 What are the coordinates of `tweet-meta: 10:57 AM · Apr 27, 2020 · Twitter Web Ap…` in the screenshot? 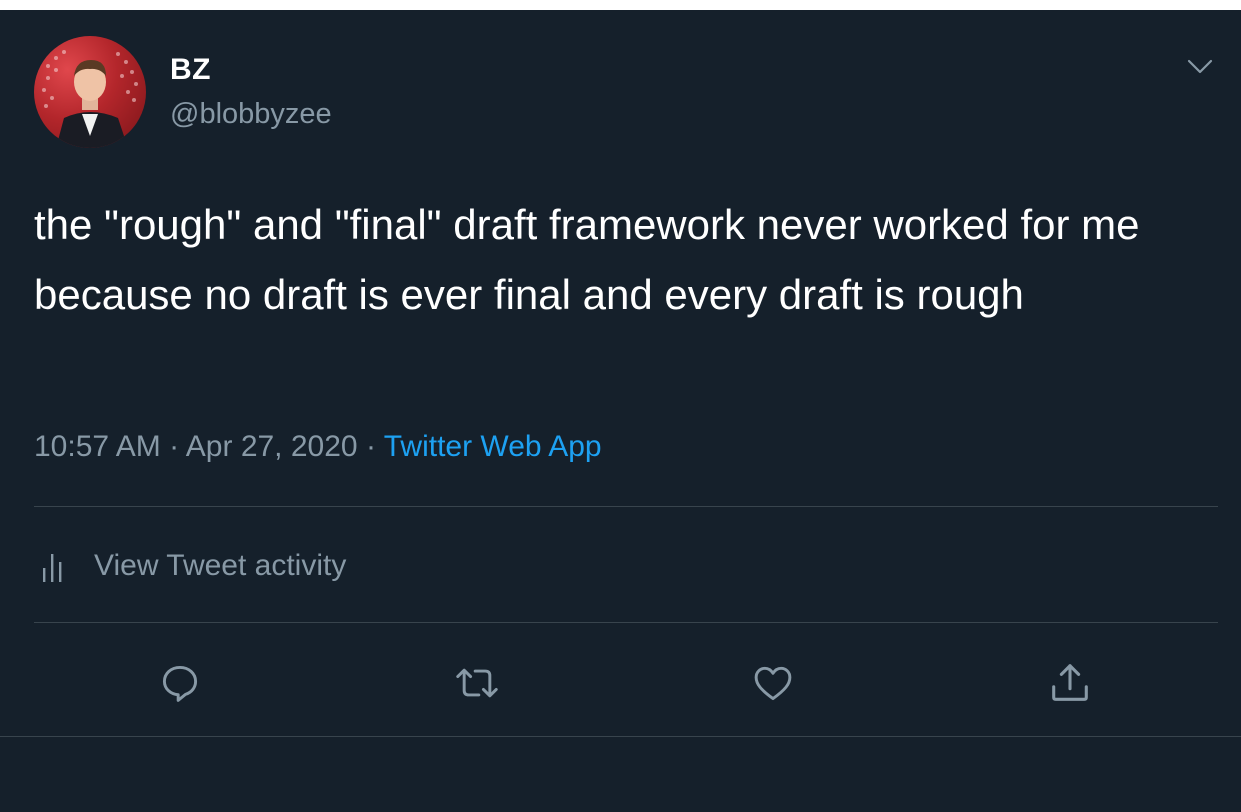 It's located at (318, 447).